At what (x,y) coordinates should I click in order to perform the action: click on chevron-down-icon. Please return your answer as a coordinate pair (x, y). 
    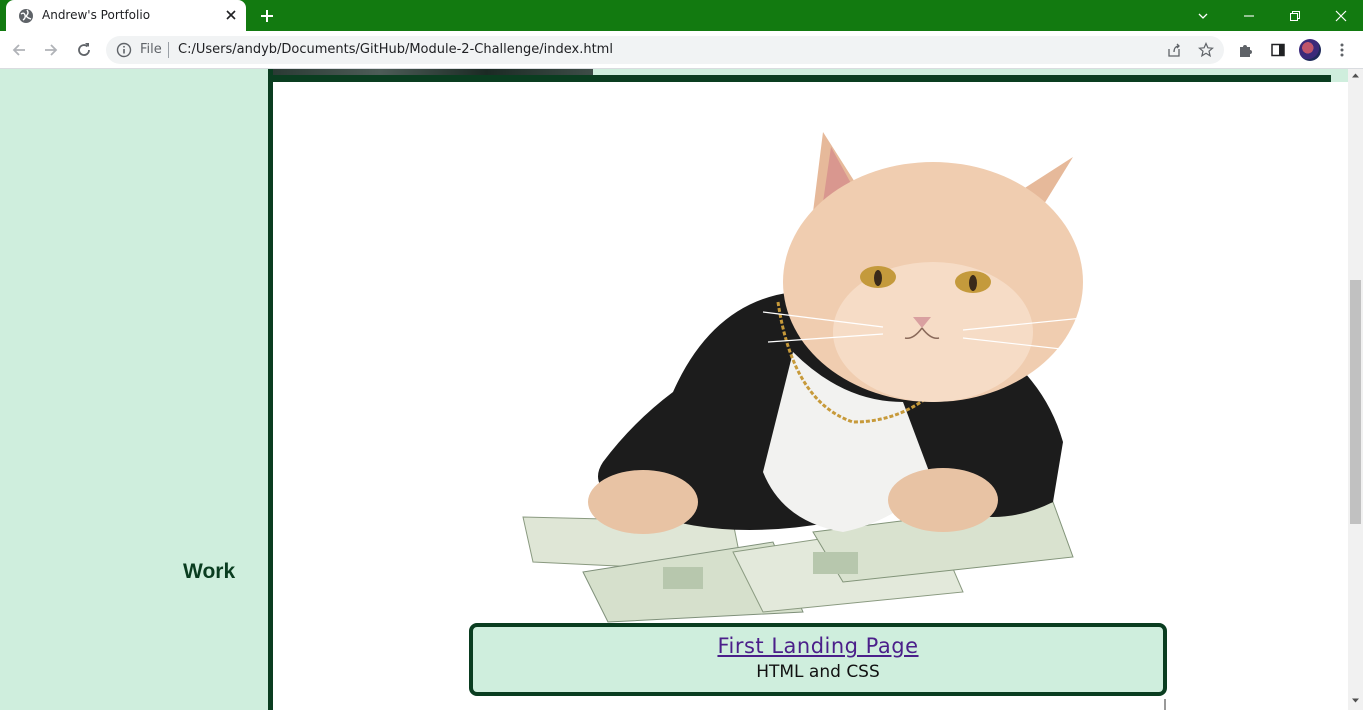
    Looking at the image, I should click on (1203, 16).